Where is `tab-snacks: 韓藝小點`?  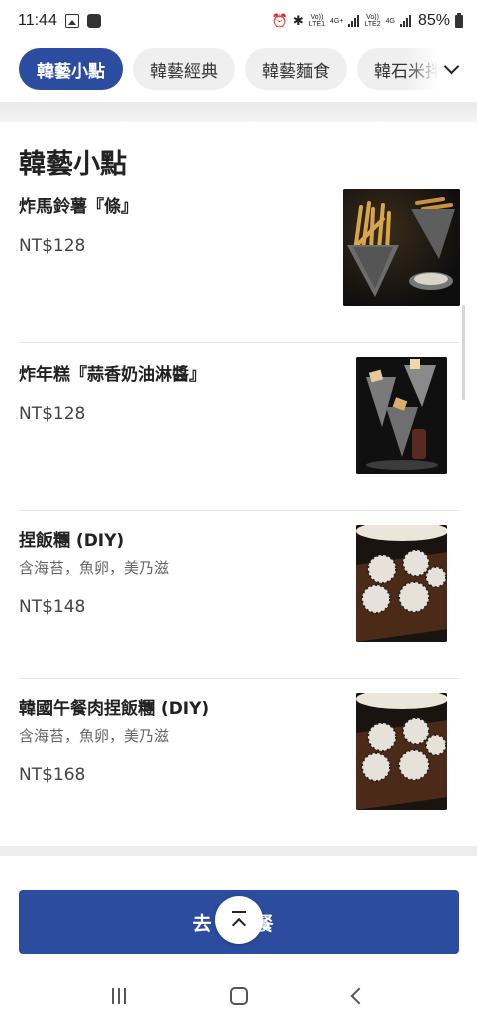
tab-snacks: 韓藝小點 is located at coordinates (71, 69).